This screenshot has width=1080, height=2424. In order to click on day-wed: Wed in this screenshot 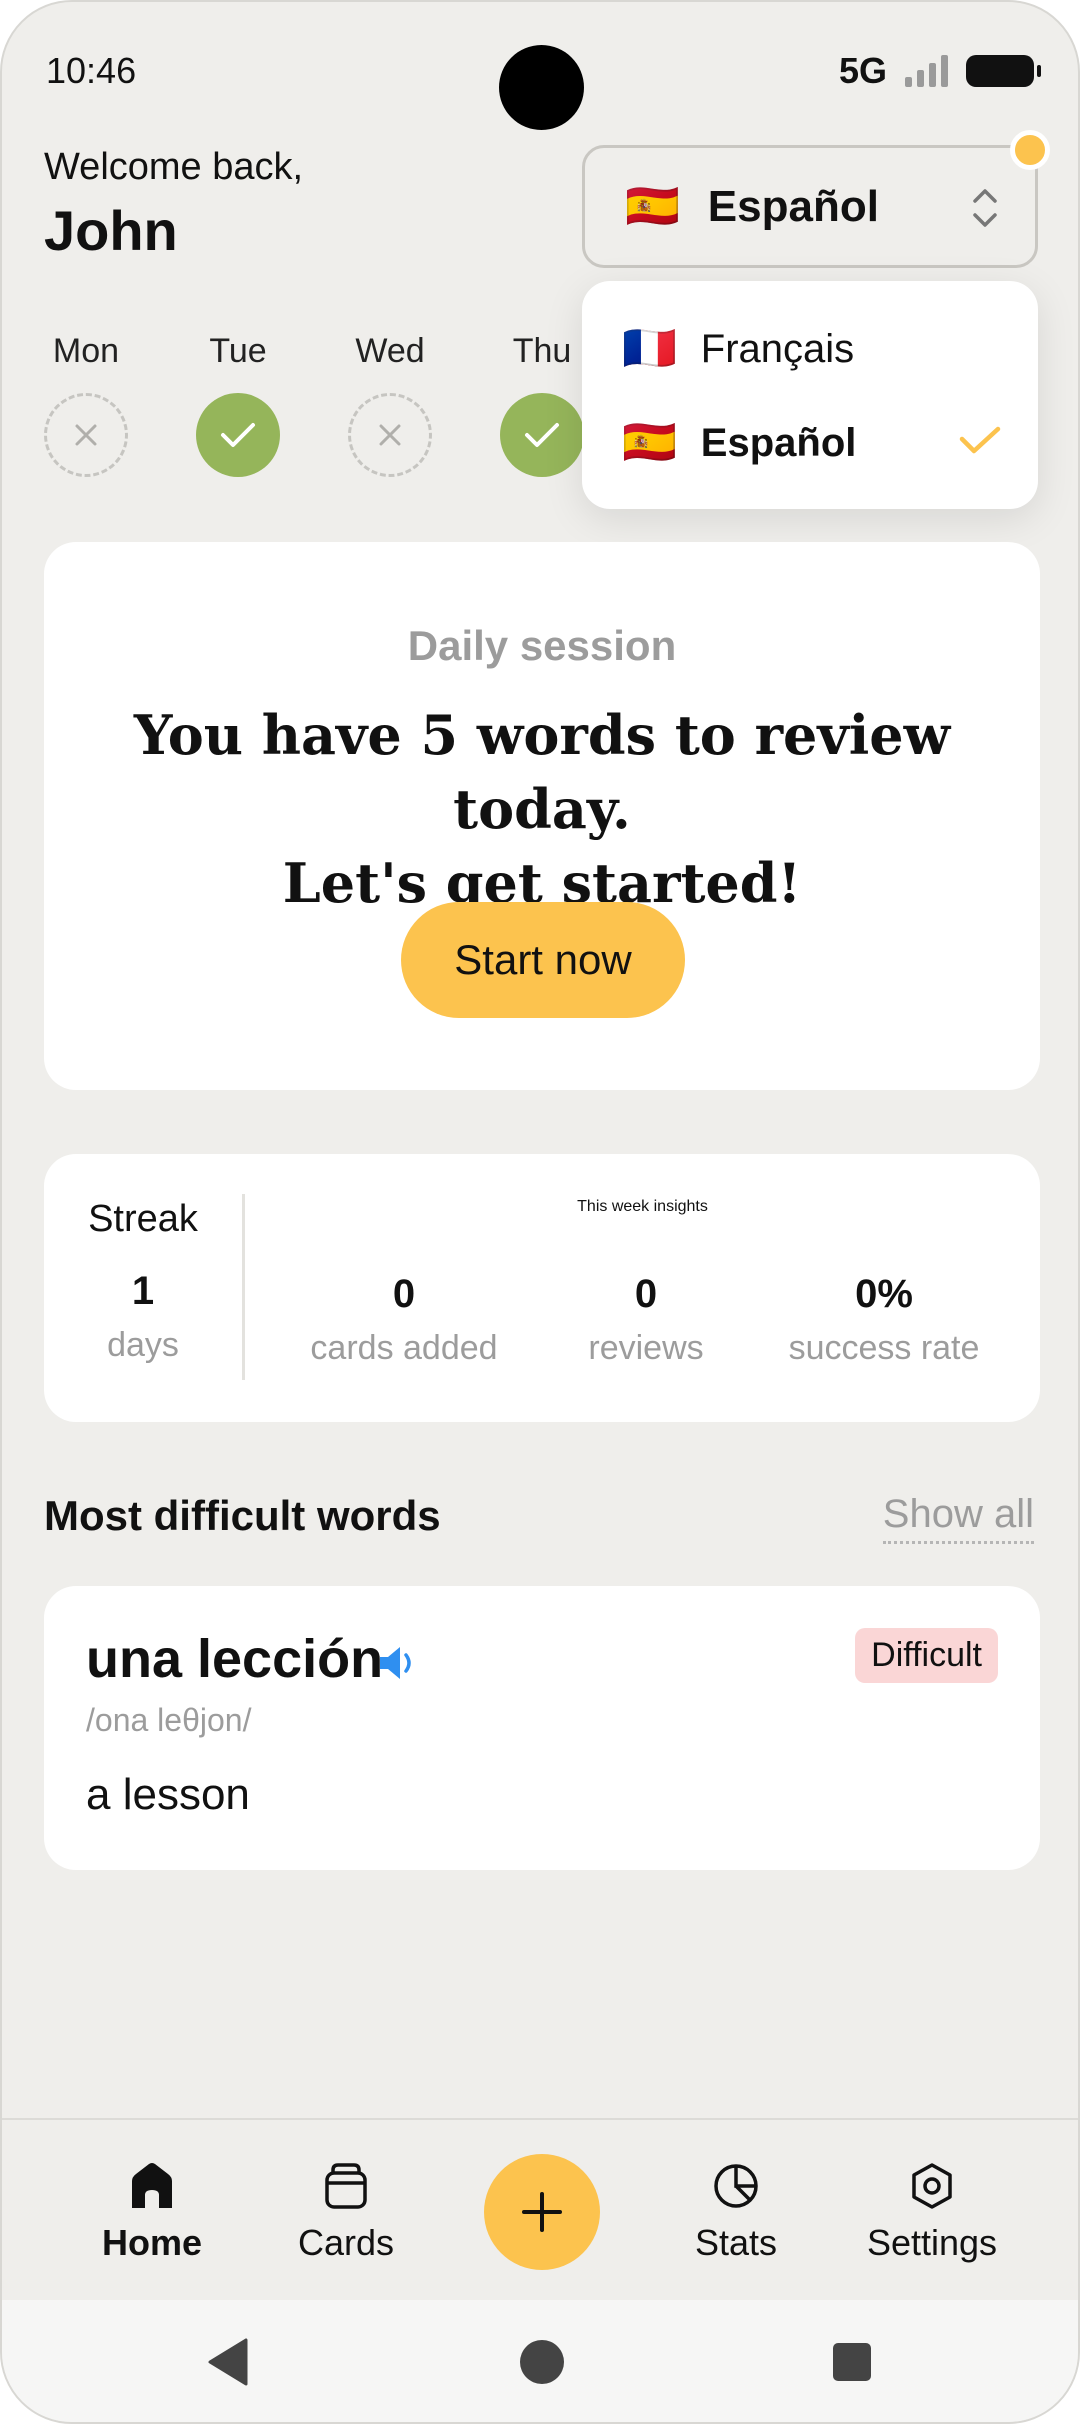, I will do `click(390, 404)`.